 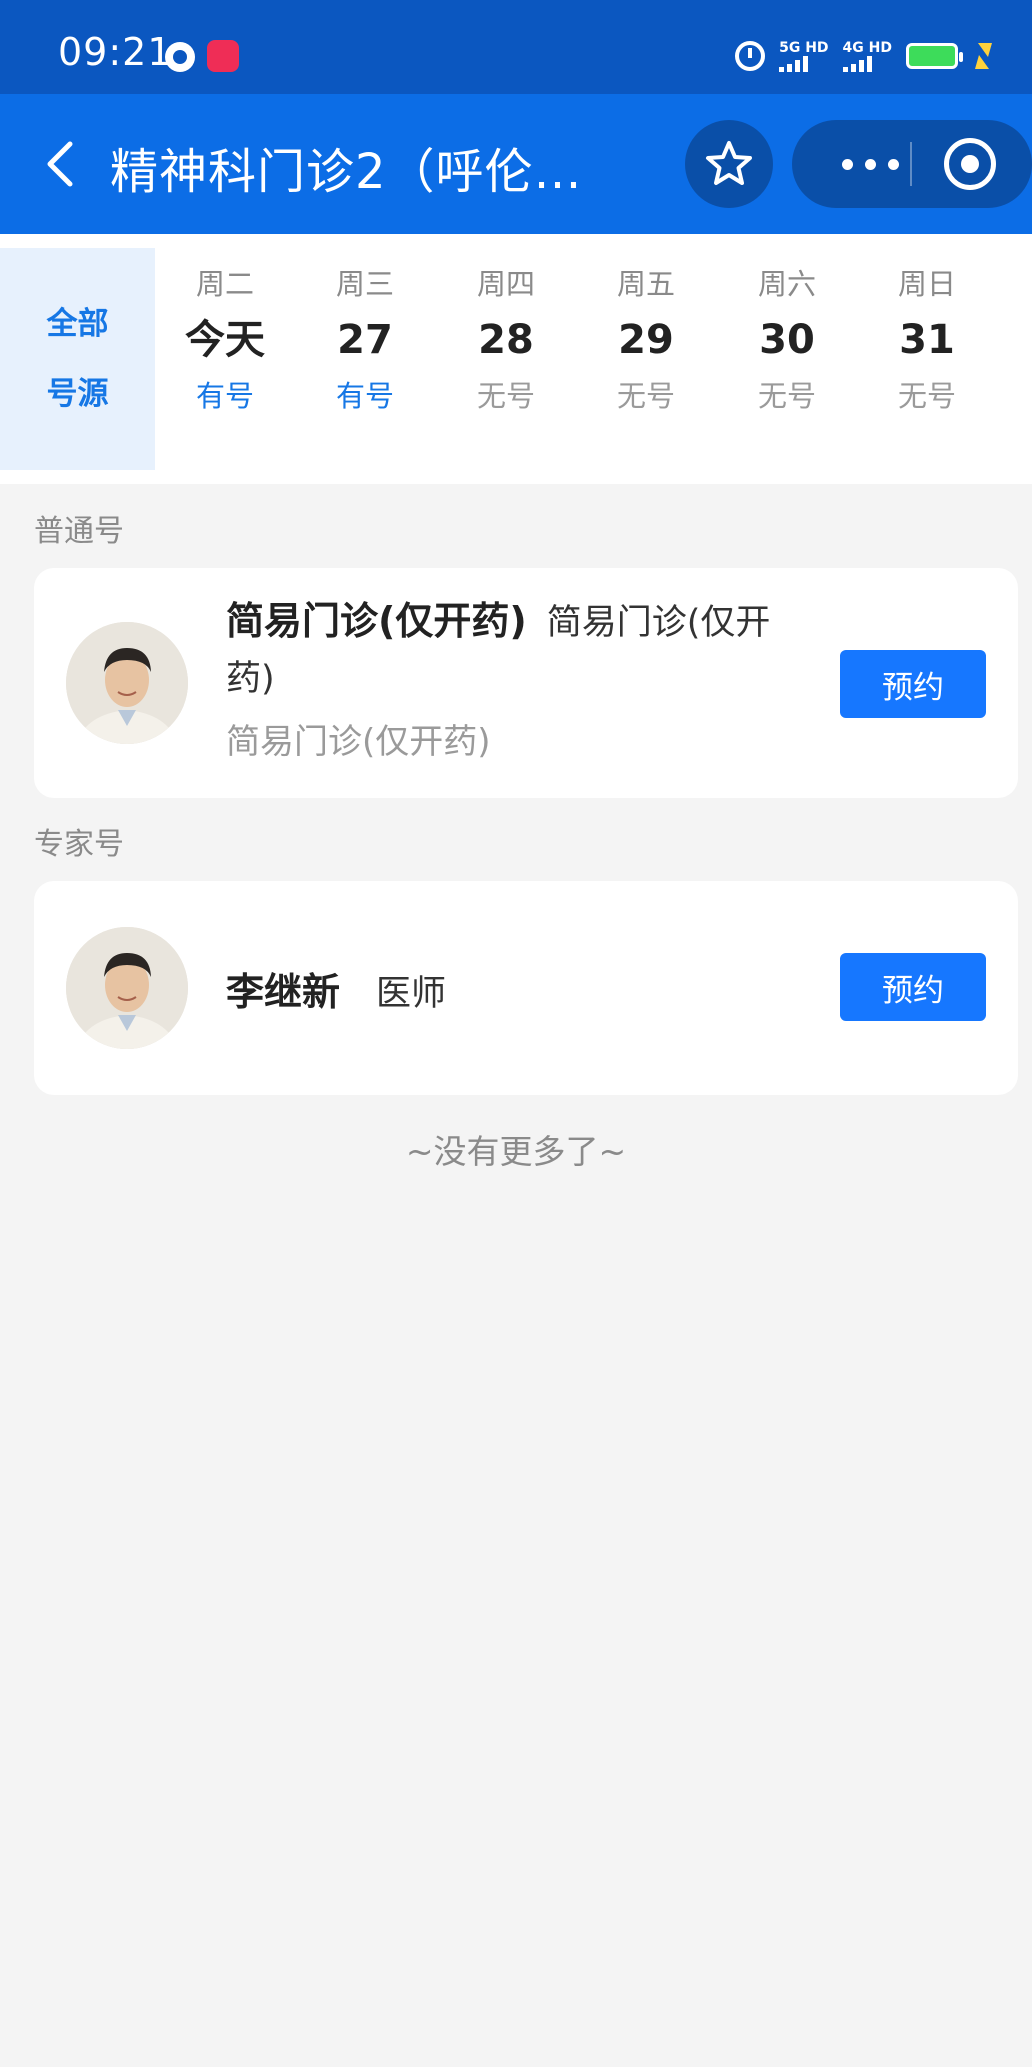 I want to click on doctor-title: 医师, so click(x=411, y=994).